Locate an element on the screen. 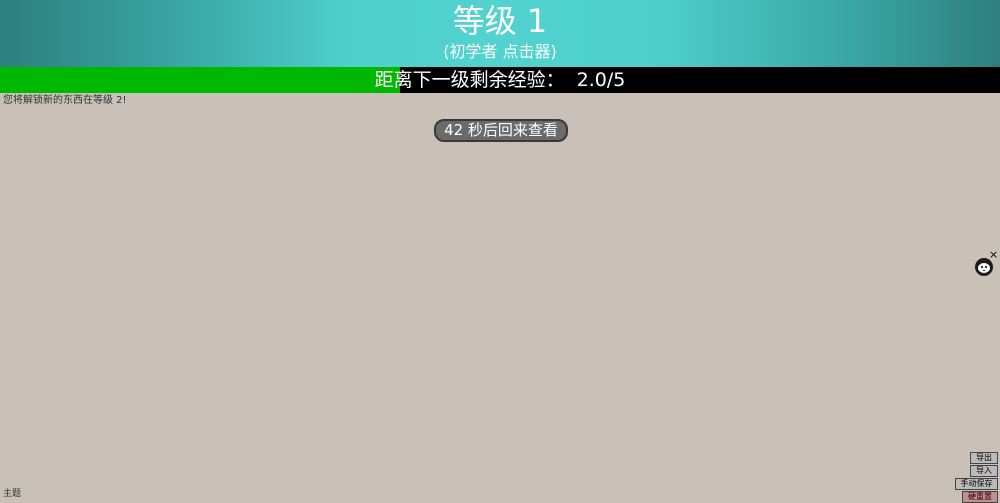 Image resolution: width=1000 pixels, height=503 pixels. level-title: 等级 1 is located at coordinates (500, 21).